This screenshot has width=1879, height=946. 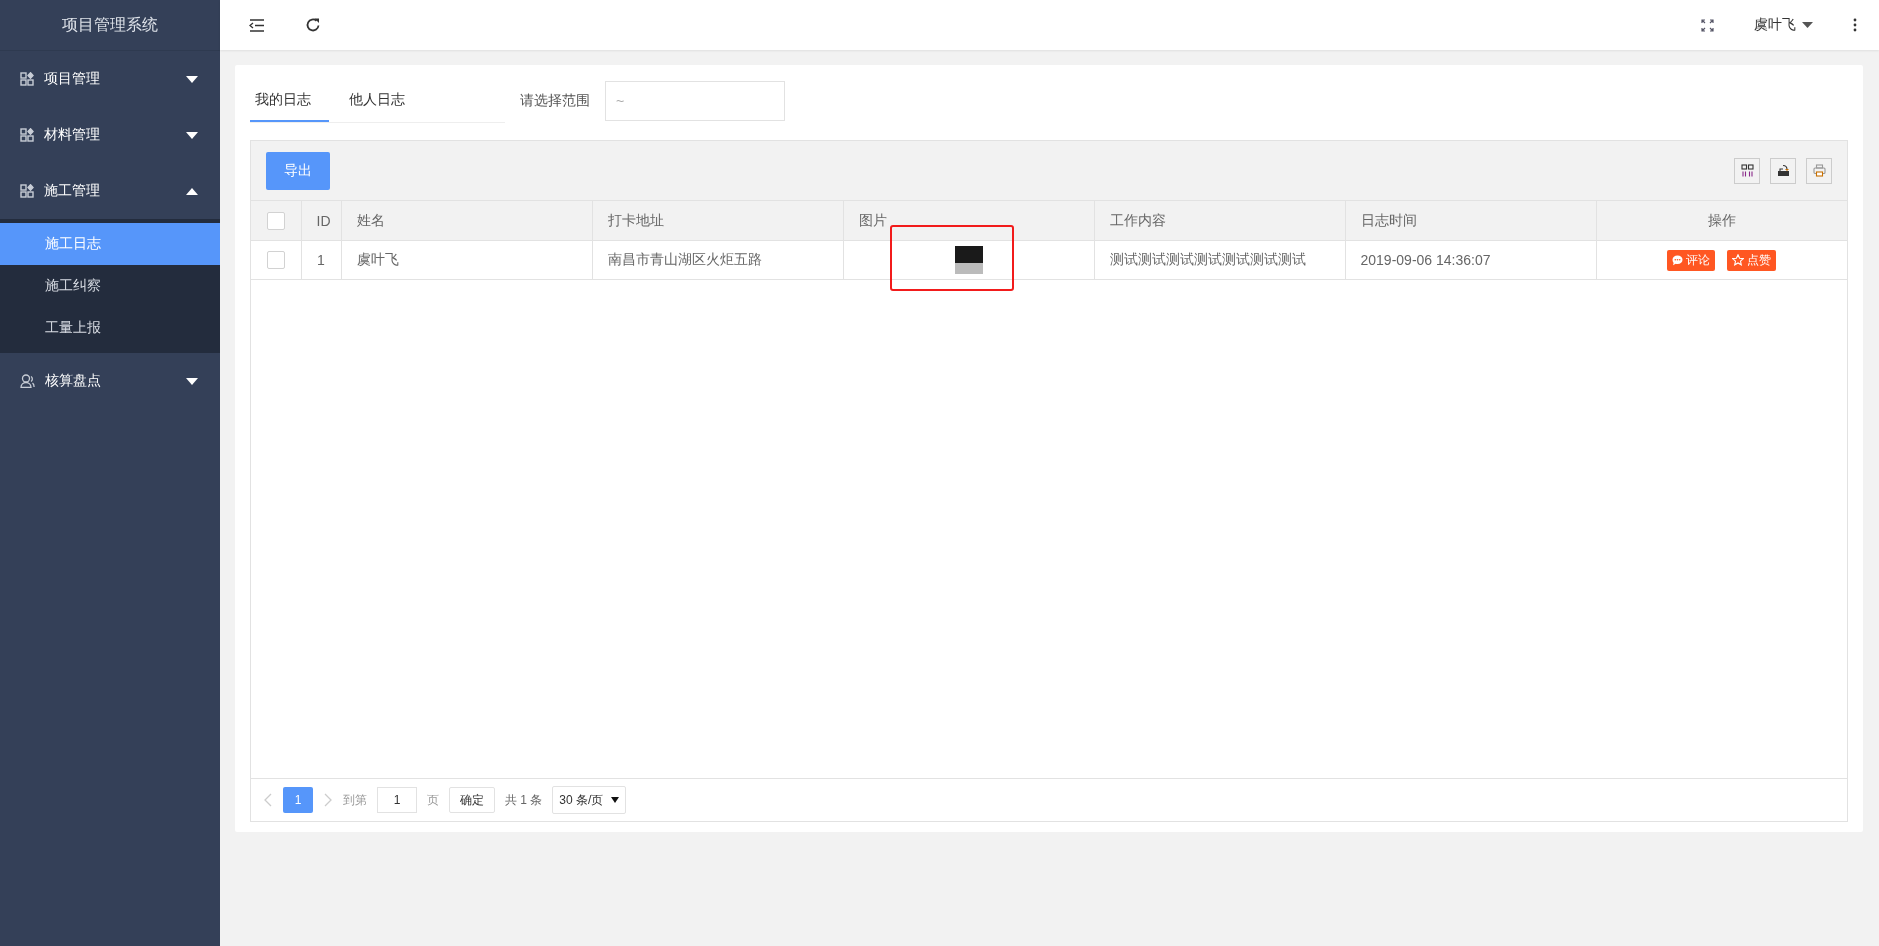 What do you see at coordinates (1775, 25) in the screenshot?
I see `user-name: 虞叶飞` at bounding box center [1775, 25].